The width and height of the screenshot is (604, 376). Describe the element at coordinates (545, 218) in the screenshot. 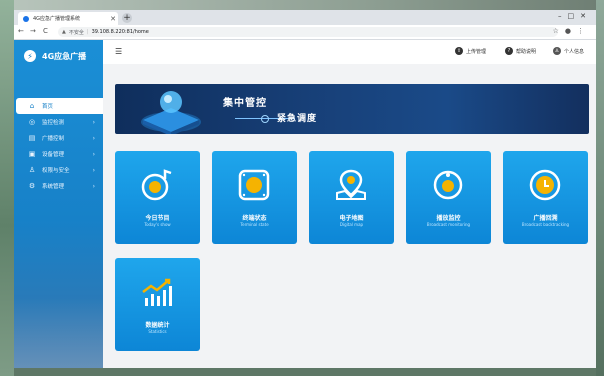

I see `card-title: 广播回溯` at that location.